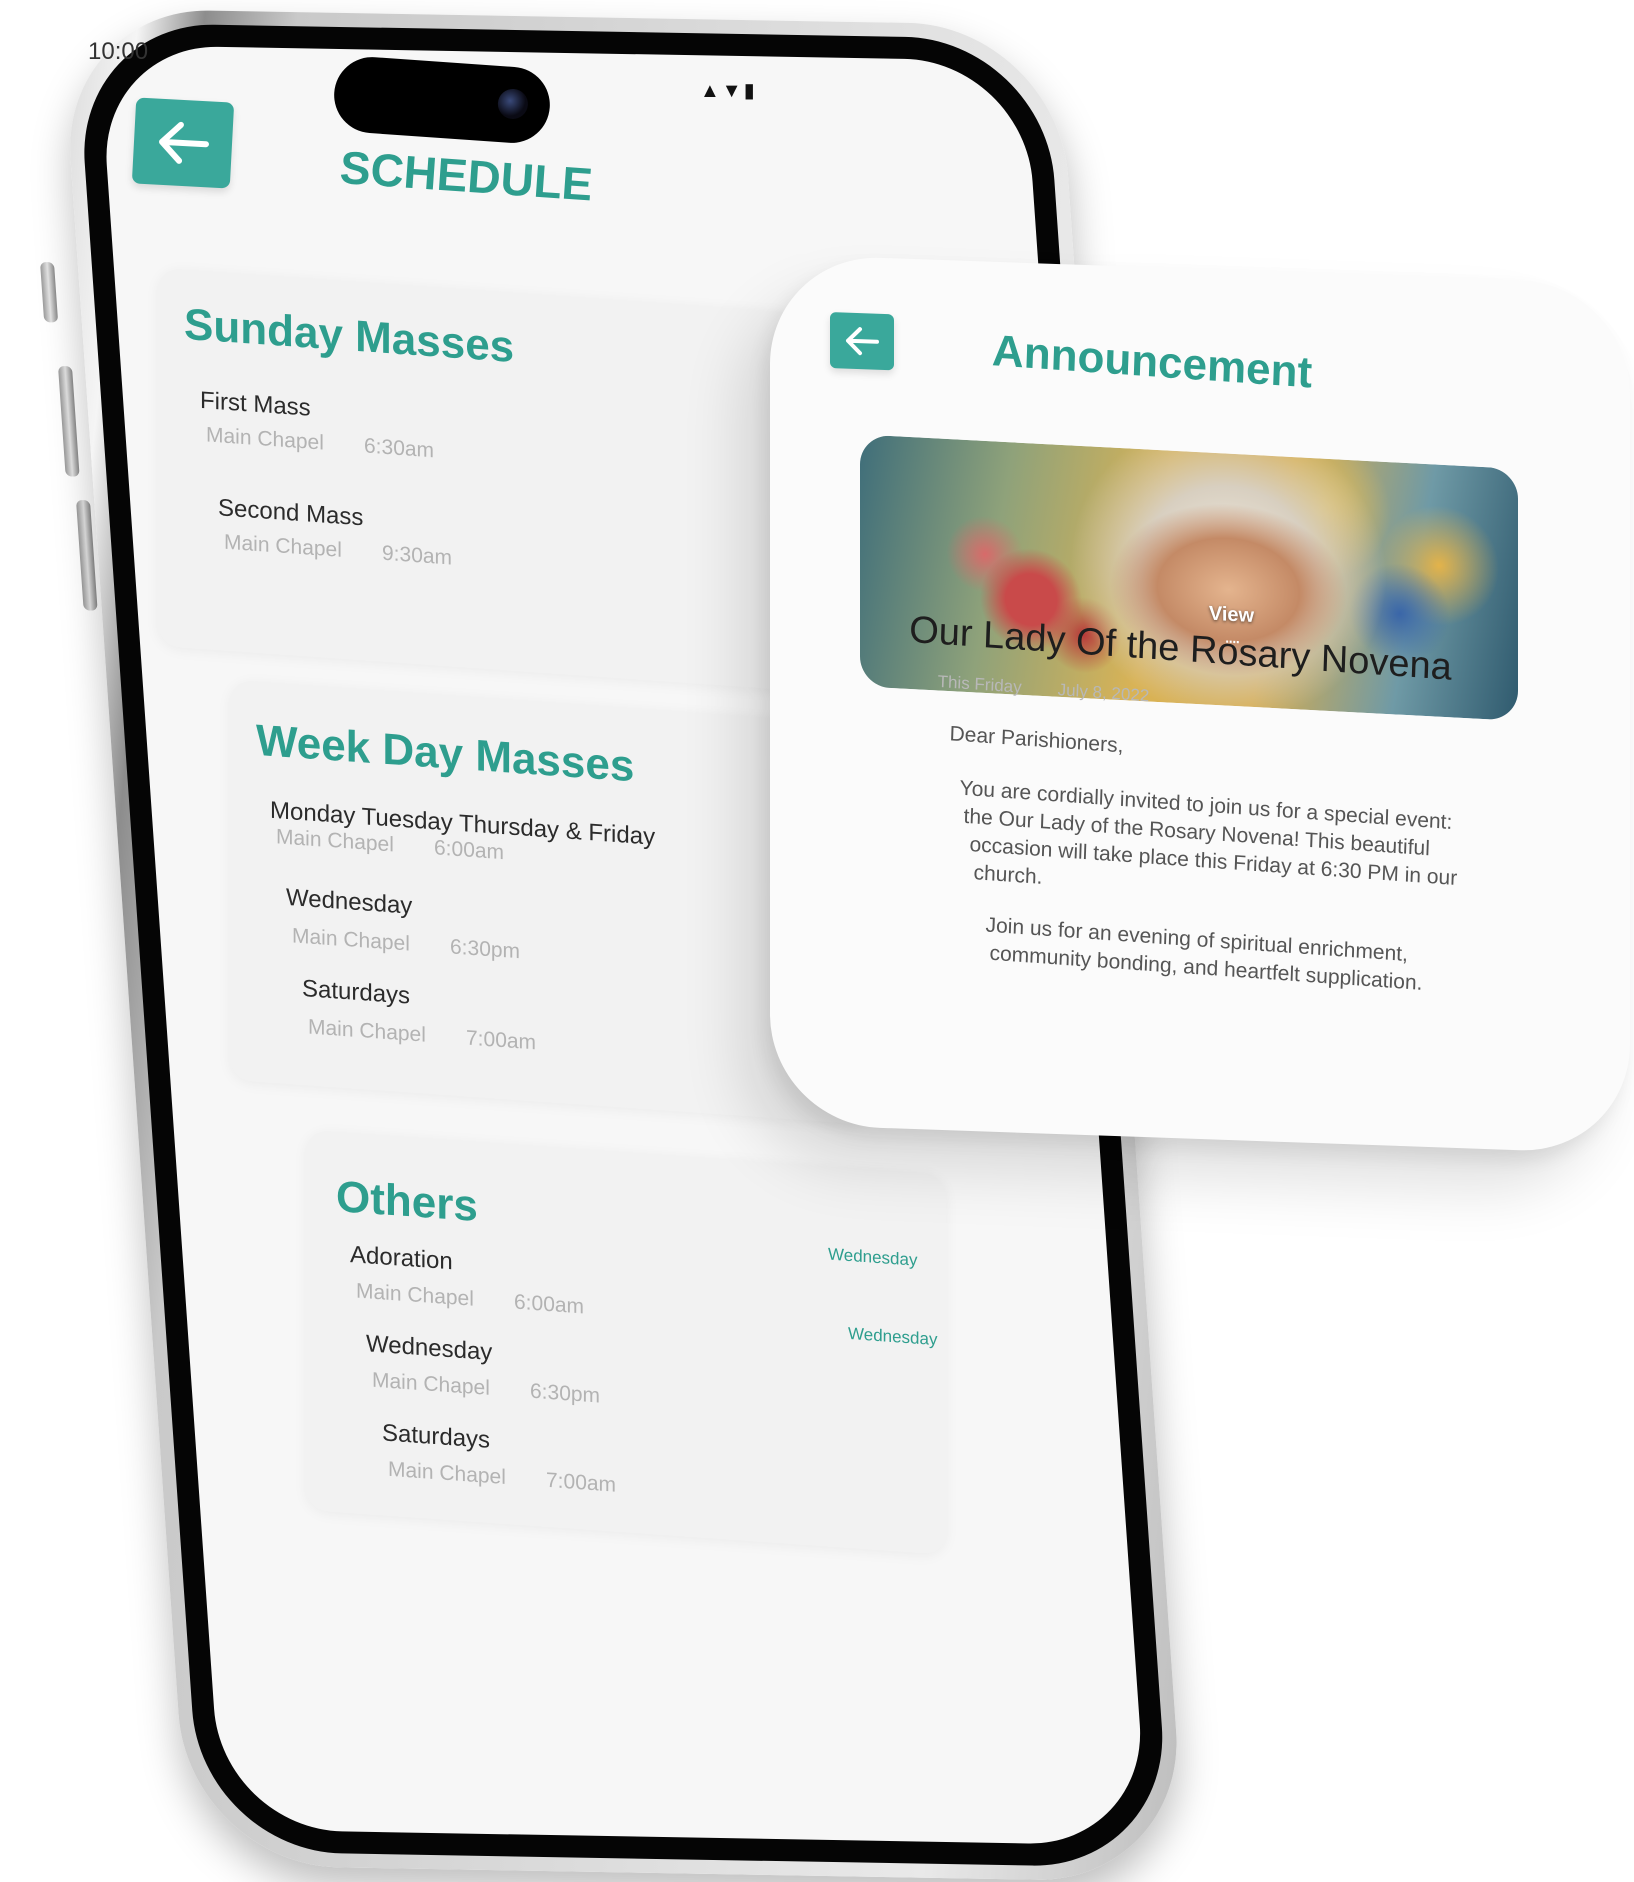 This screenshot has height=1882, width=1634. Describe the element at coordinates (1036, 740) in the screenshot. I see `announcement-greeting: Dear Parishioners,` at that location.